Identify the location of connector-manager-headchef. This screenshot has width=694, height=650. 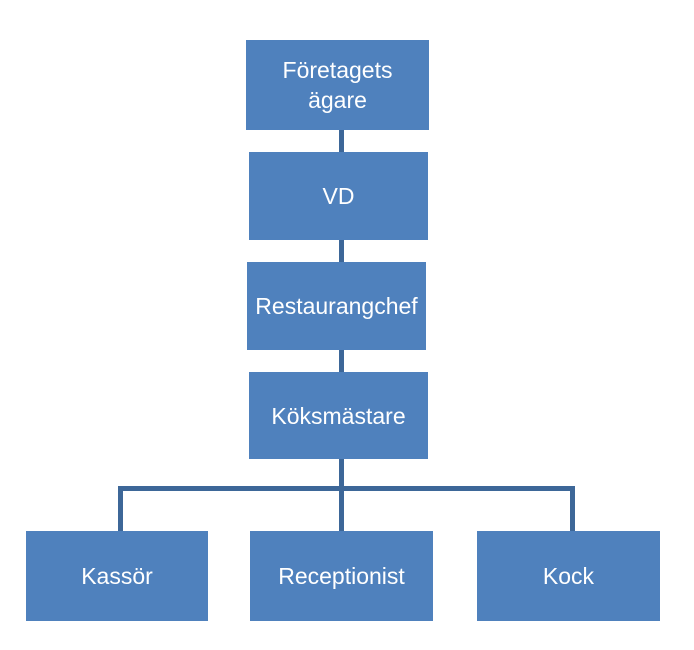
(341, 361).